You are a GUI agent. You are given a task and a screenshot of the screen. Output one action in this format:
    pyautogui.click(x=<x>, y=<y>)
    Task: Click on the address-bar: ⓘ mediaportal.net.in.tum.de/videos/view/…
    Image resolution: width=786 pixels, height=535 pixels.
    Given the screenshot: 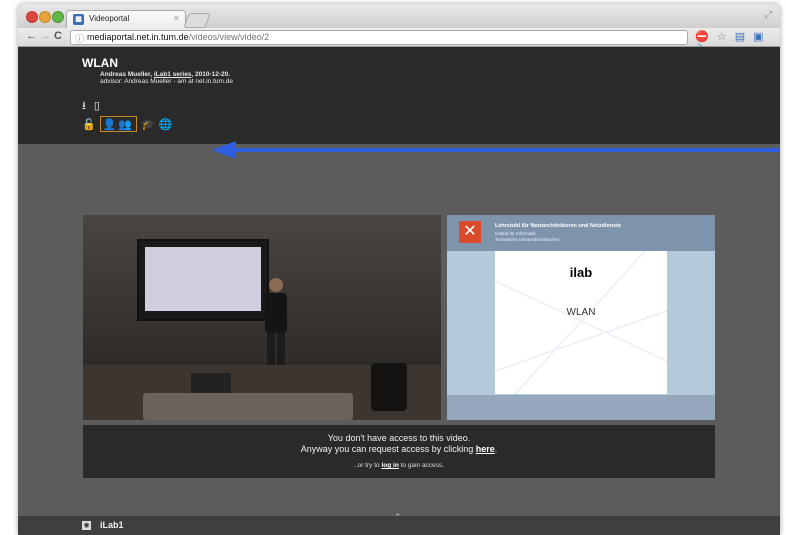 What is the action you would take?
    pyautogui.click(x=379, y=37)
    